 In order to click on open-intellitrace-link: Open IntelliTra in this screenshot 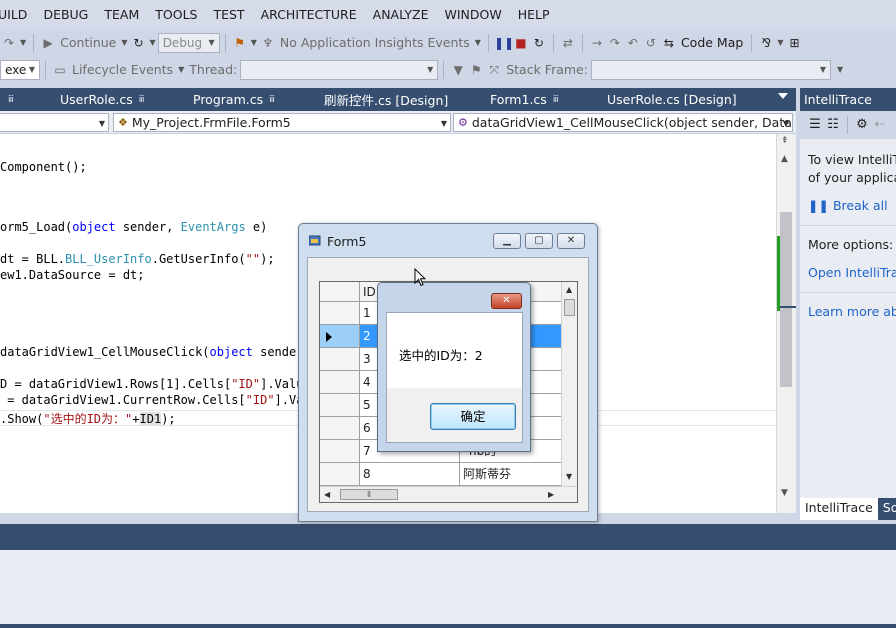, I will do `click(852, 273)`.